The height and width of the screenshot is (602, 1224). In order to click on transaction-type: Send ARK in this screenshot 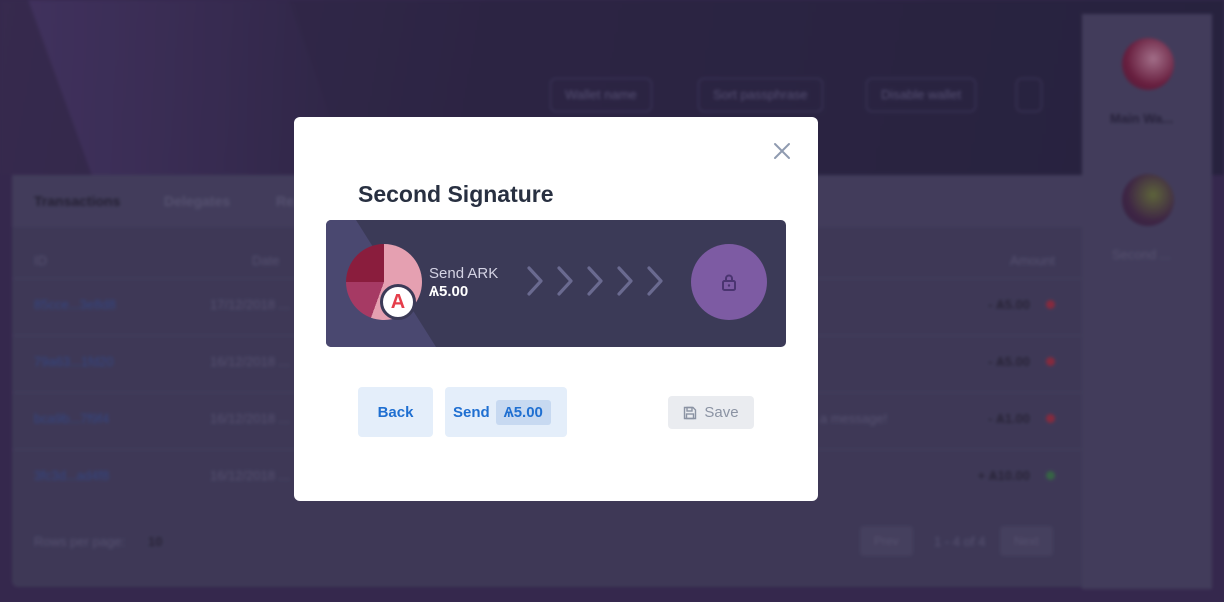, I will do `click(464, 273)`.